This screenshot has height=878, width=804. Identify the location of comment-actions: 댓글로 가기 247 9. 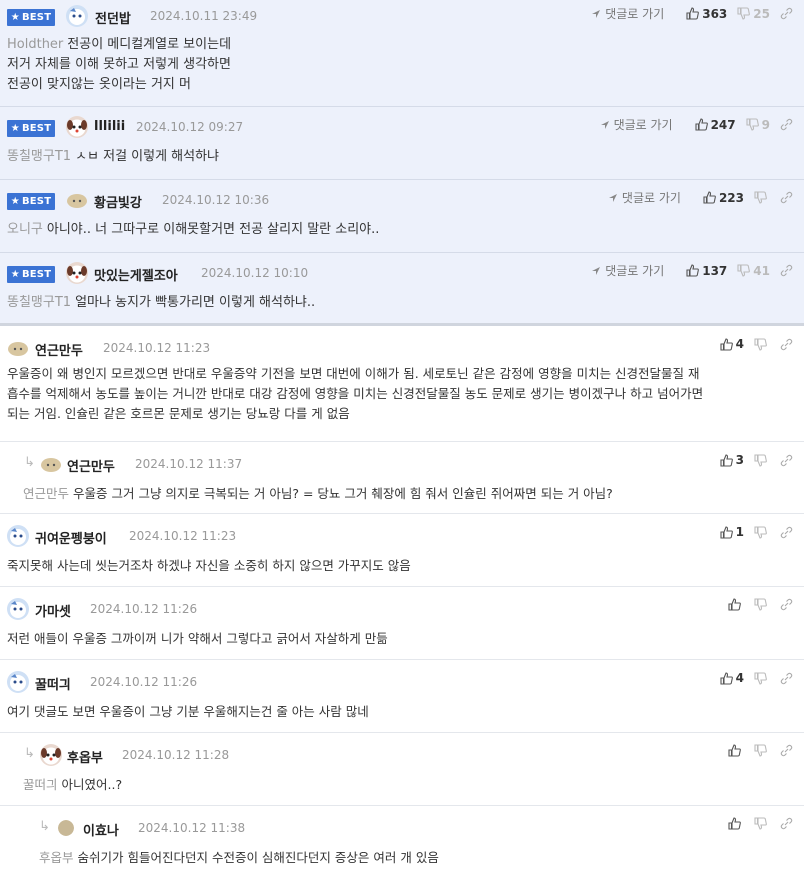
(698, 124).